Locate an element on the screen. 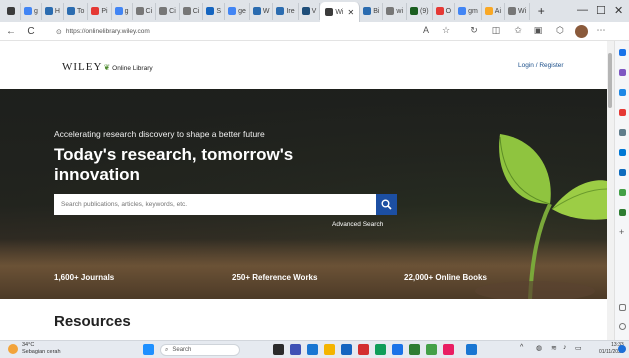 The width and height of the screenshot is (629, 358). new-tab-button: + is located at coordinates (541, 11).